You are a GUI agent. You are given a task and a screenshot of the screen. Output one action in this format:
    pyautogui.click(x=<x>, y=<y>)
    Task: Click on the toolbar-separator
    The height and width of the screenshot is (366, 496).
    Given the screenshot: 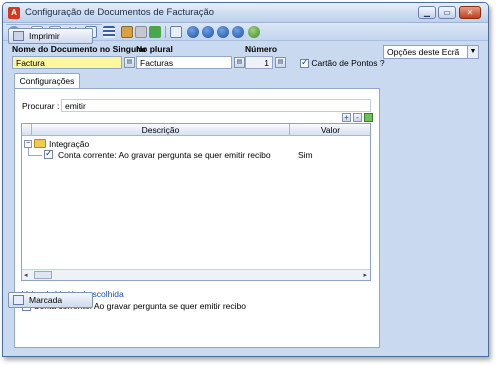 What is the action you would take?
    pyautogui.click(x=165, y=32)
    